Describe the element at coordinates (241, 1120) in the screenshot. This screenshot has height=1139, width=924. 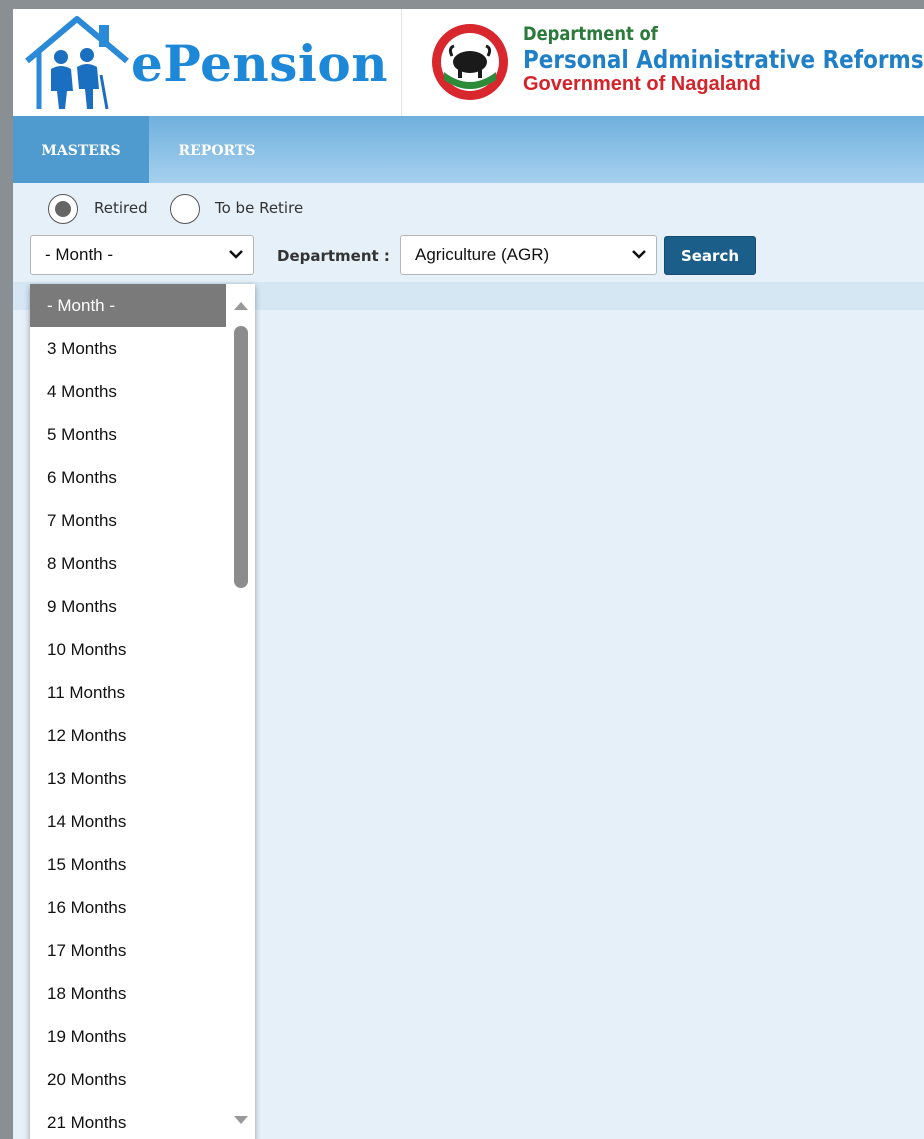
I see `scroll-down-arrow-icon` at that location.